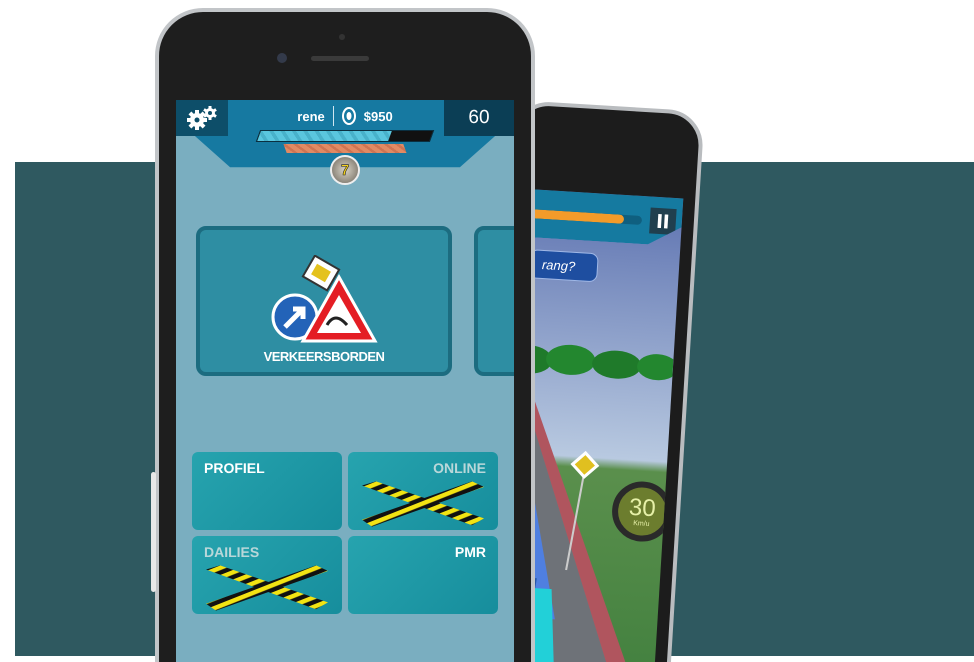 This screenshot has width=974, height=662. Describe the element at coordinates (479, 118) in the screenshot. I see `counter: 60` at that location.